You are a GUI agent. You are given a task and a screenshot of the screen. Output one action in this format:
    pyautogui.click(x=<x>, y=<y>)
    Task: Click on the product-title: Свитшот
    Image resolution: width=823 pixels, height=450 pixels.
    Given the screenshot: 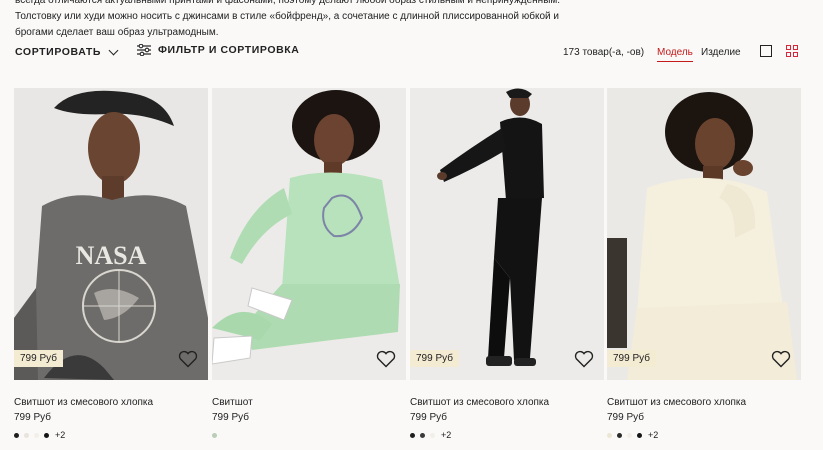 What is the action you would take?
    pyautogui.click(x=309, y=404)
    